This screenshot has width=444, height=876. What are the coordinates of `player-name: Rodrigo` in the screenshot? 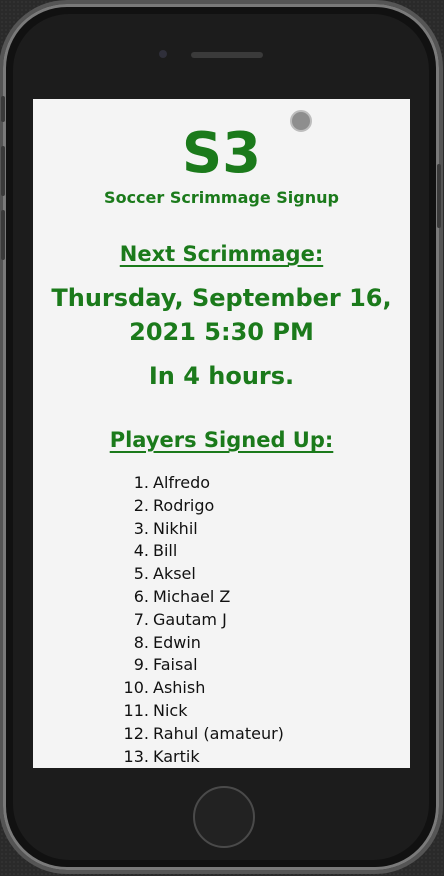 It's located at (184, 505).